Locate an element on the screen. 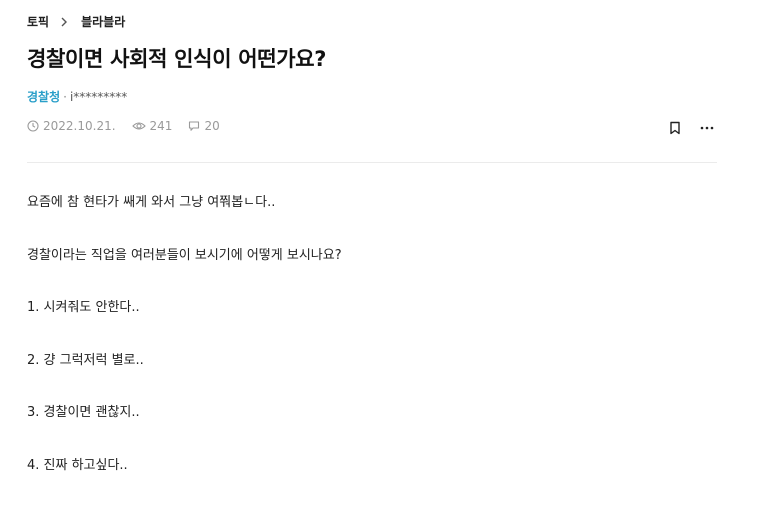 The height and width of the screenshot is (509, 759). more-options-button is located at coordinates (707, 128).